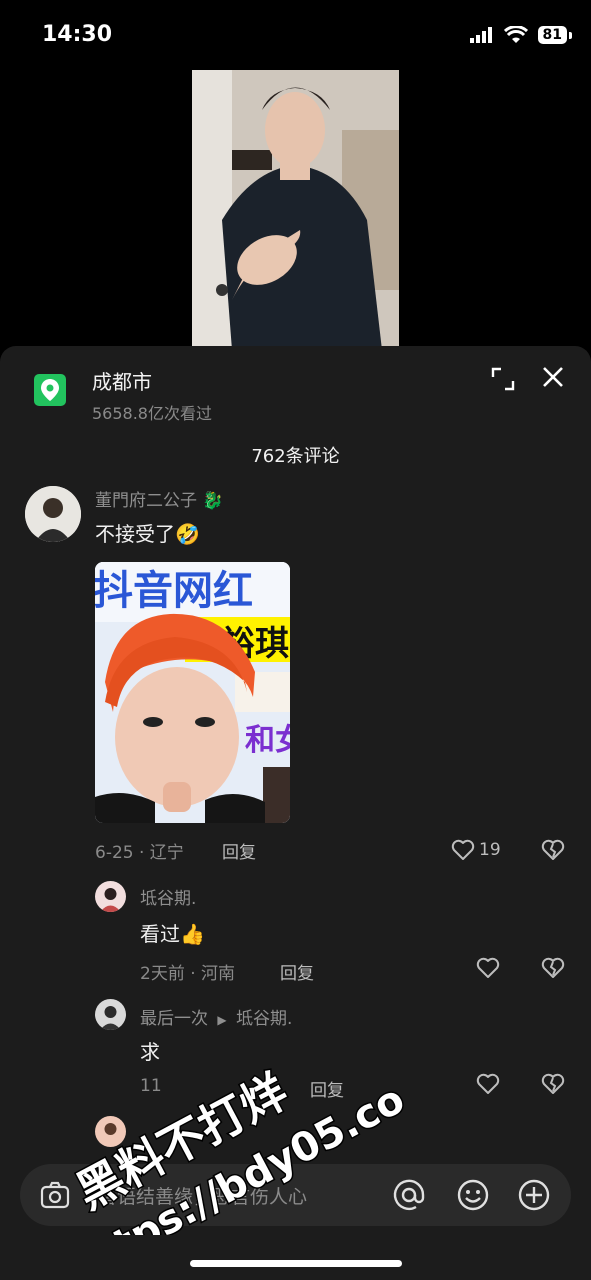 This screenshot has width=591, height=1280. What do you see at coordinates (150, 1052) in the screenshot?
I see `reply-text: 求` at bounding box center [150, 1052].